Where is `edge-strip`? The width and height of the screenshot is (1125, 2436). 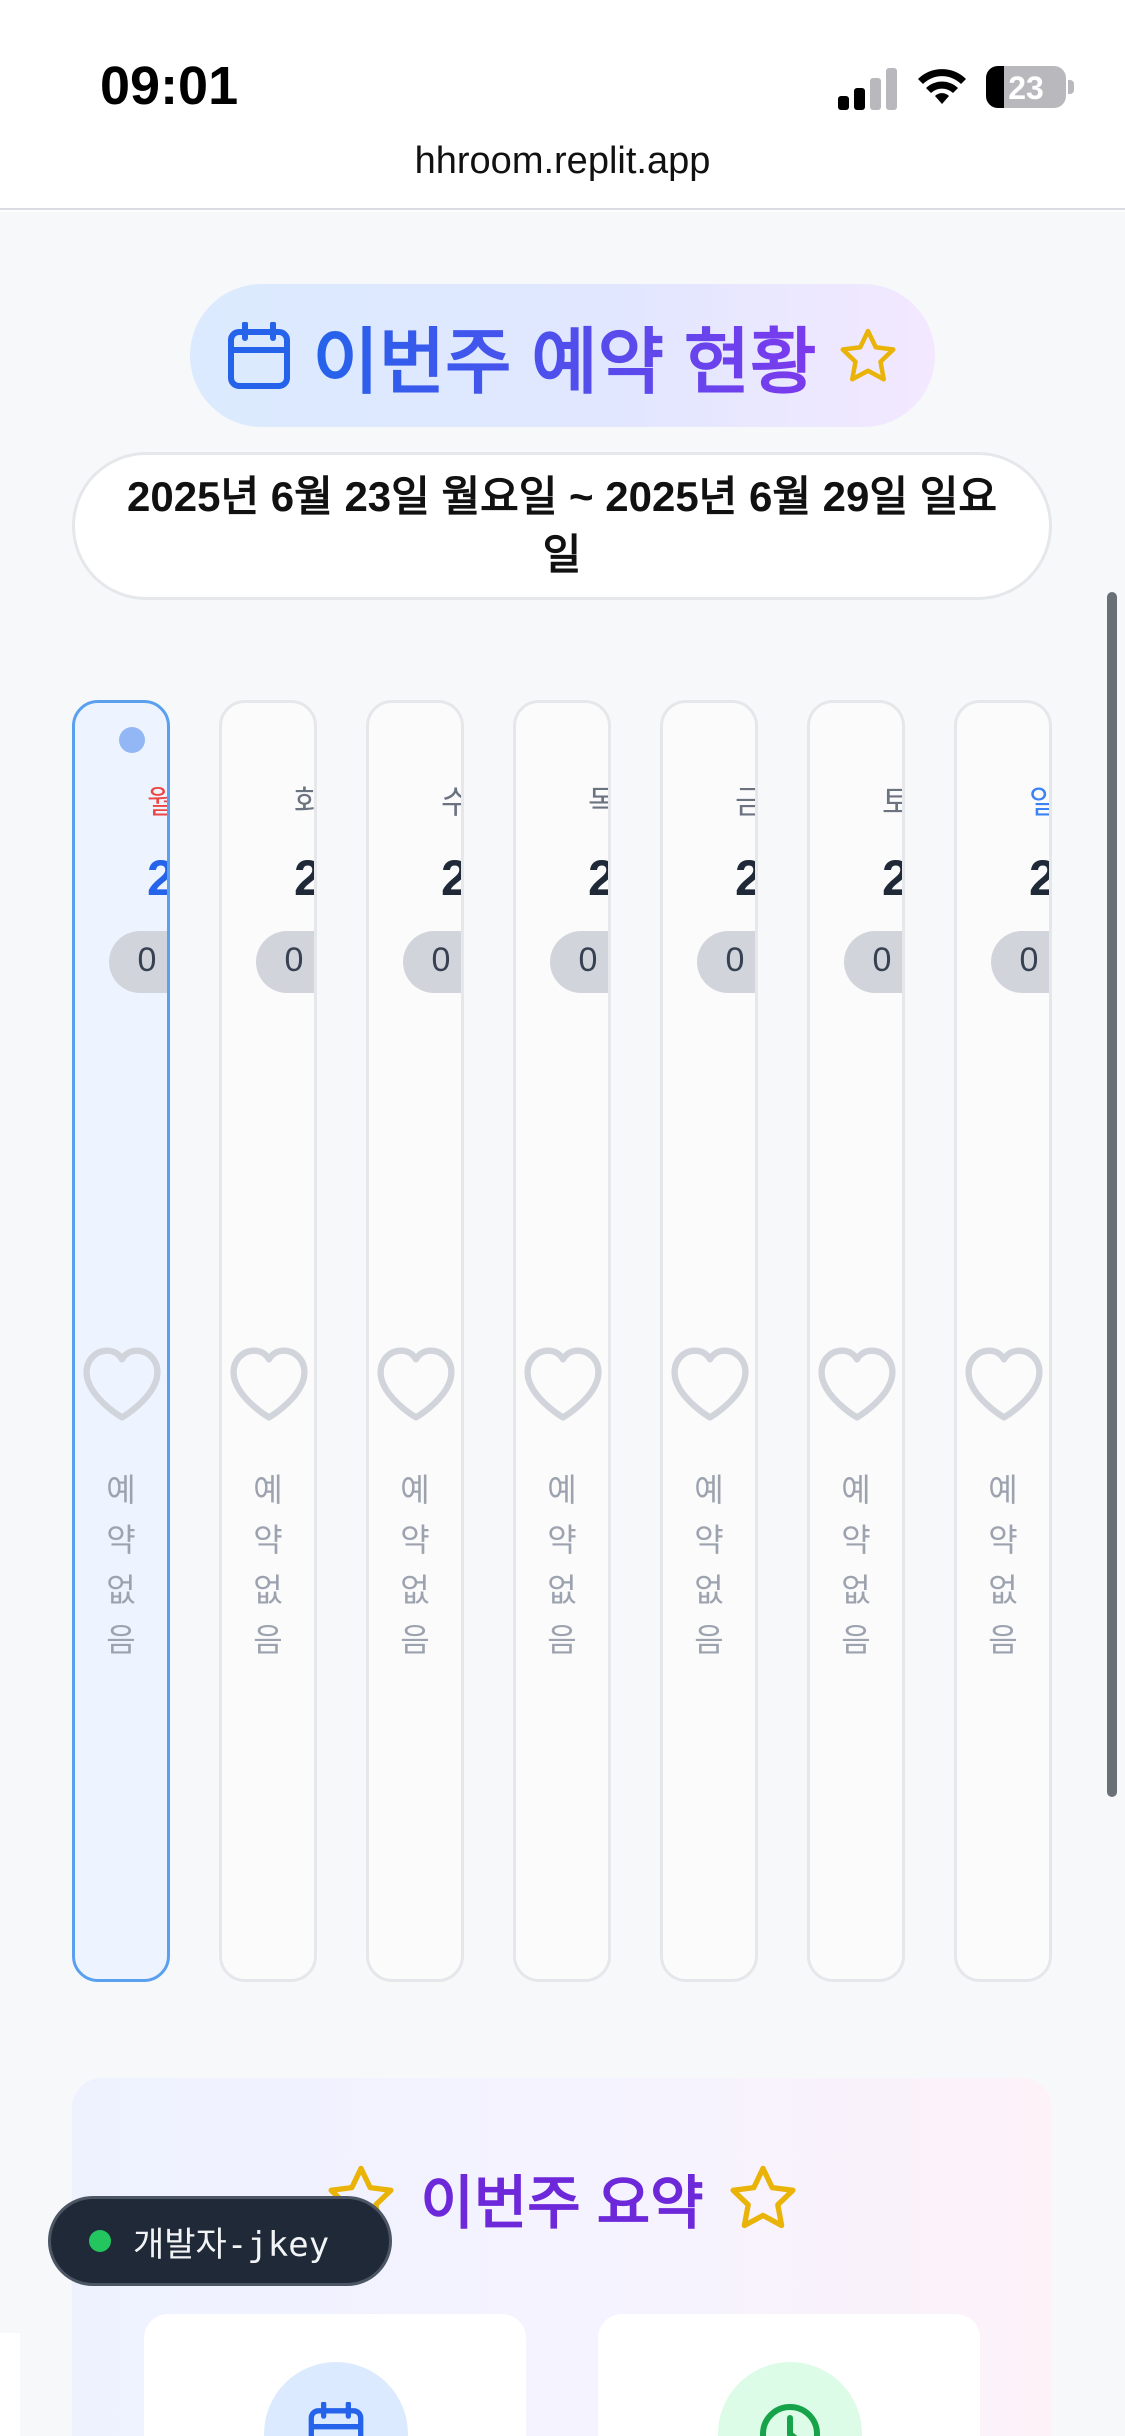 edge-strip is located at coordinates (10, 2384).